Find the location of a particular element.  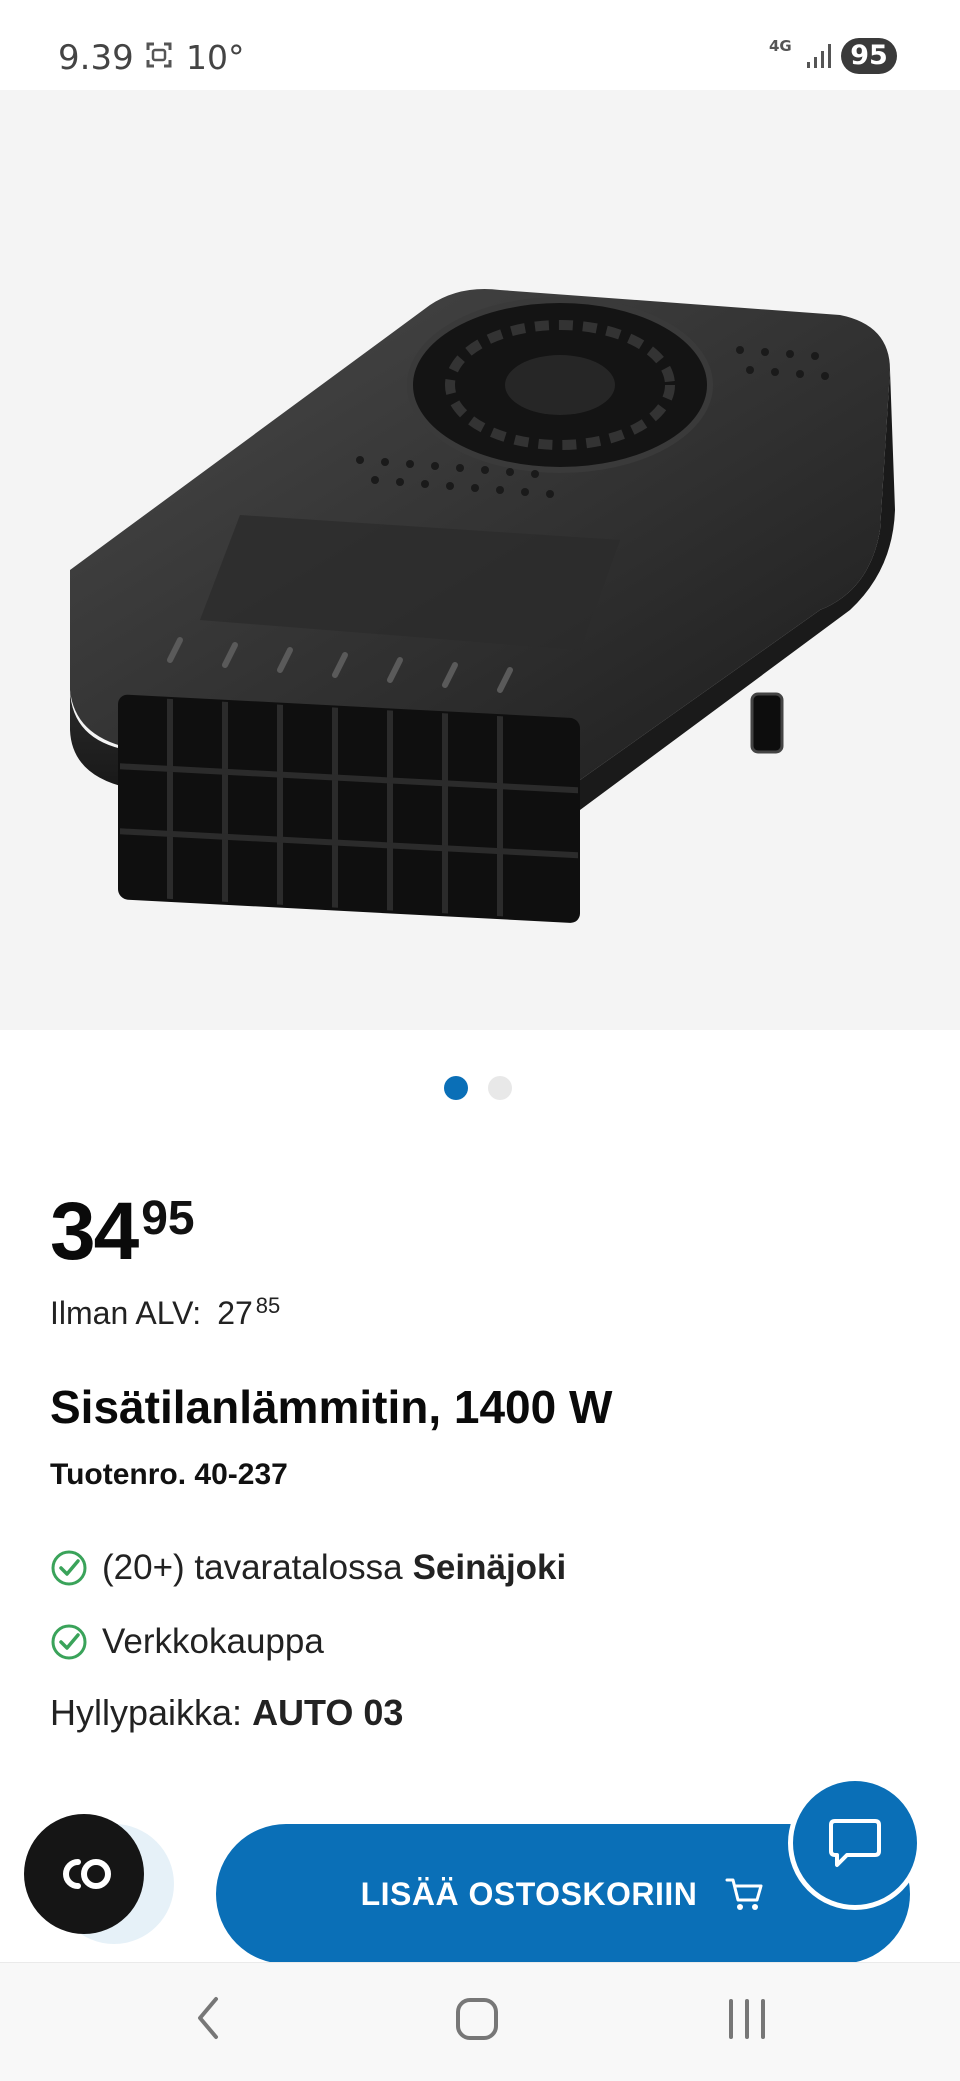

screenshot-icon is located at coordinates (159, 55).